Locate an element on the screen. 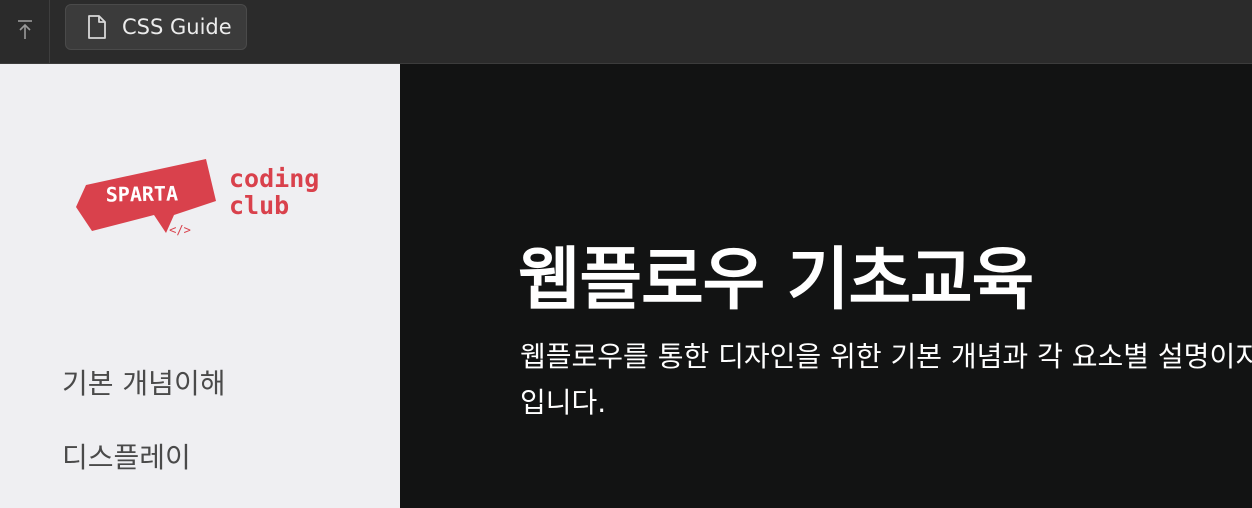 Image resolution: width=1252 pixels, height=508 pixels. tab-label: CSS Guide is located at coordinates (177, 27).